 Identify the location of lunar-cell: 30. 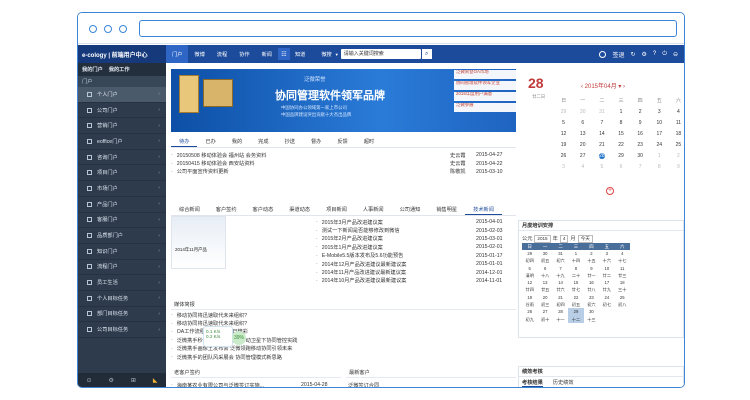
(591, 311).